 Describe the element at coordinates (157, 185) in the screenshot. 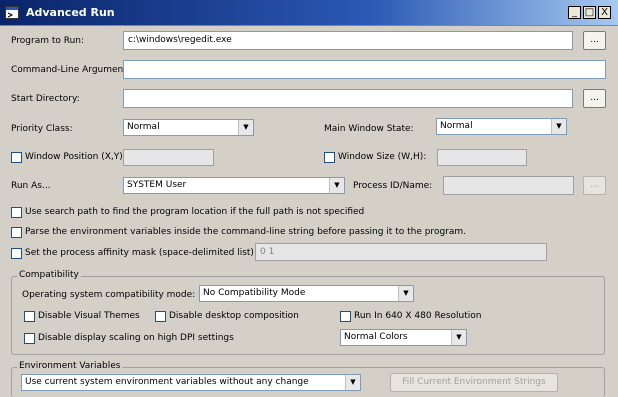

I see `runas-value: SYSTEM User` at that location.